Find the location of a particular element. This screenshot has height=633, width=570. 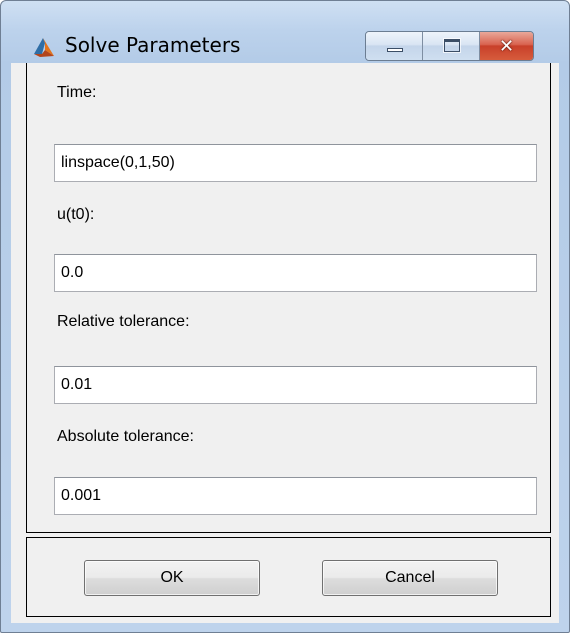

u-t0-label: u(t0): is located at coordinates (76, 214).